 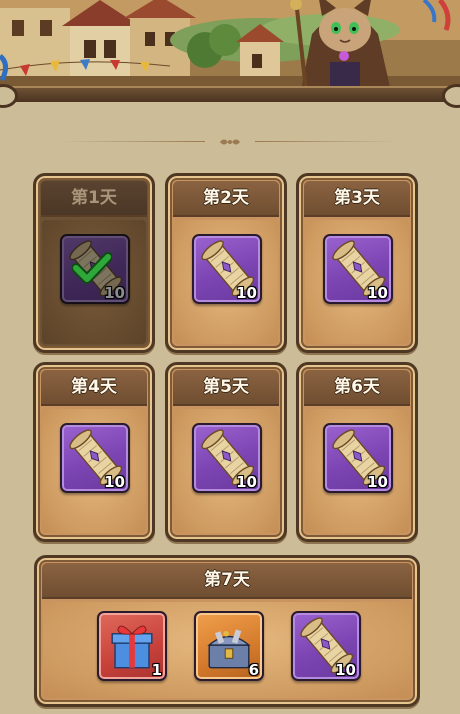 I want to click on ornament-icon, so click(x=230, y=142).